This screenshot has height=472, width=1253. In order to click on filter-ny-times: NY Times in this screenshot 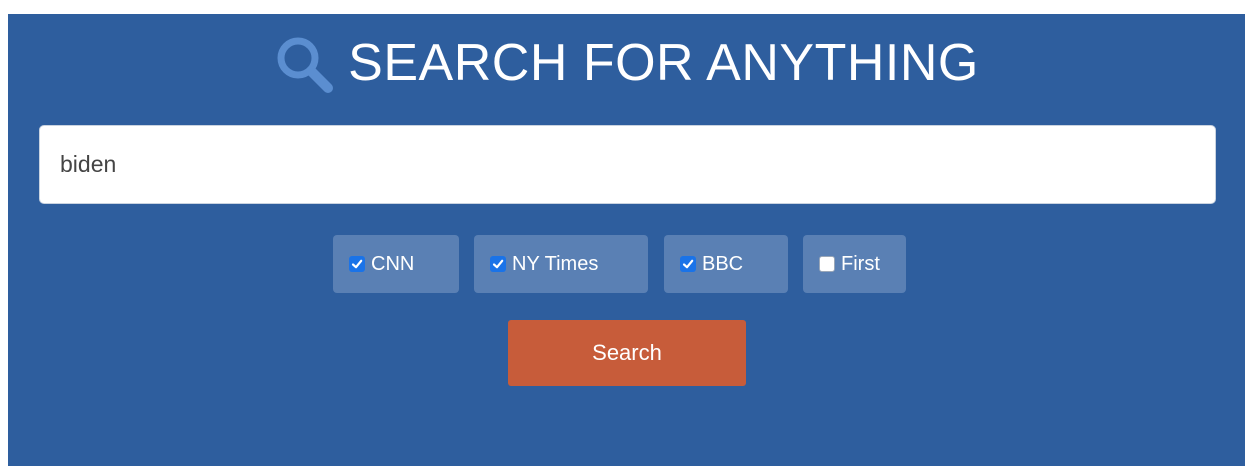, I will do `click(561, 264)`.